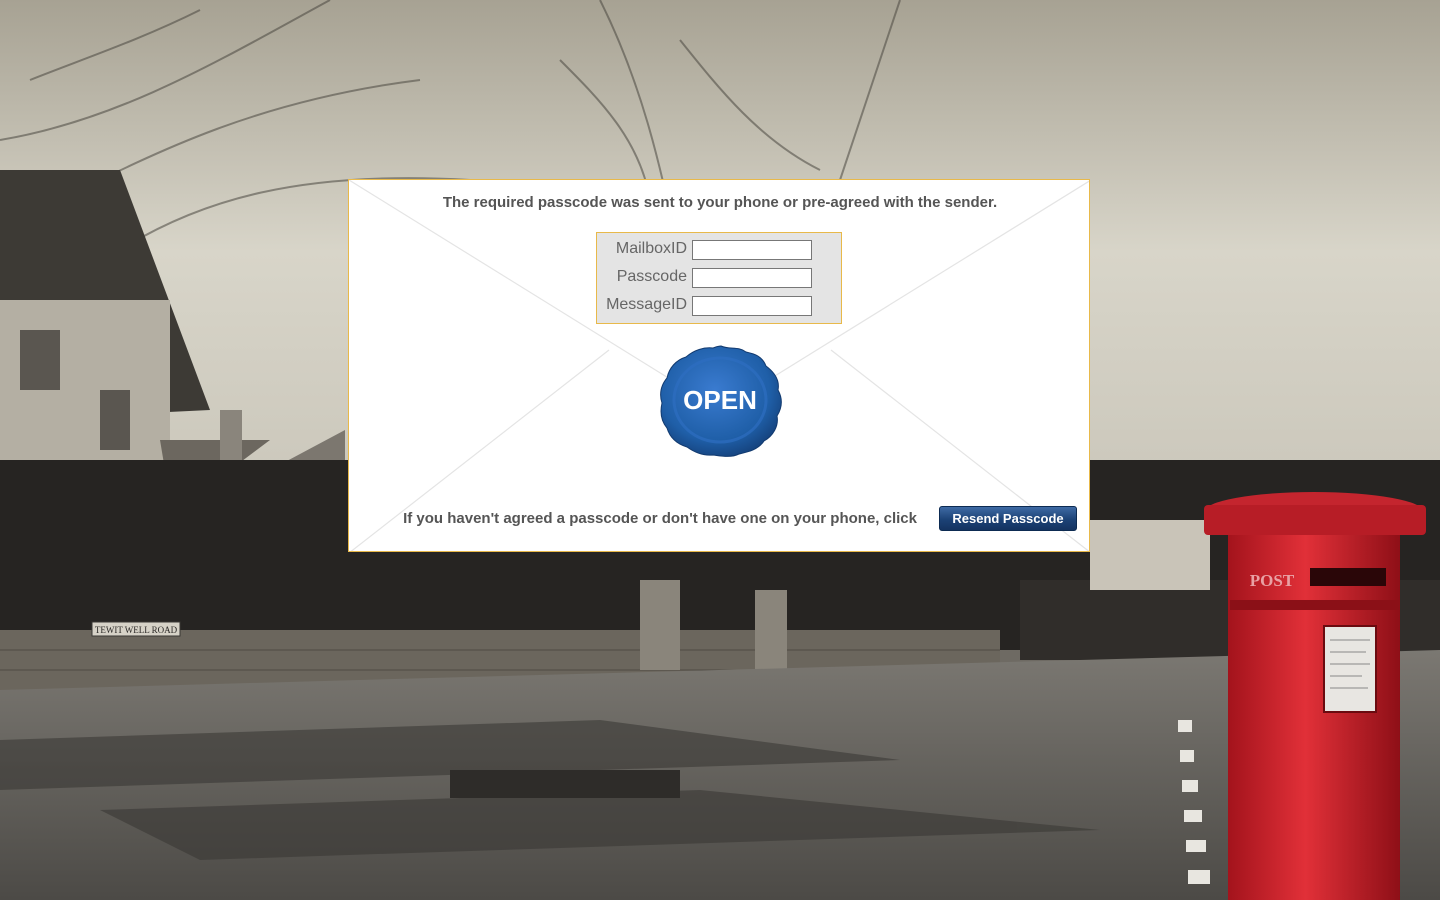 The height and width of the screenshot is (900, 1440). I want to click on open-seal-button: OPEN, so click(721, 401).